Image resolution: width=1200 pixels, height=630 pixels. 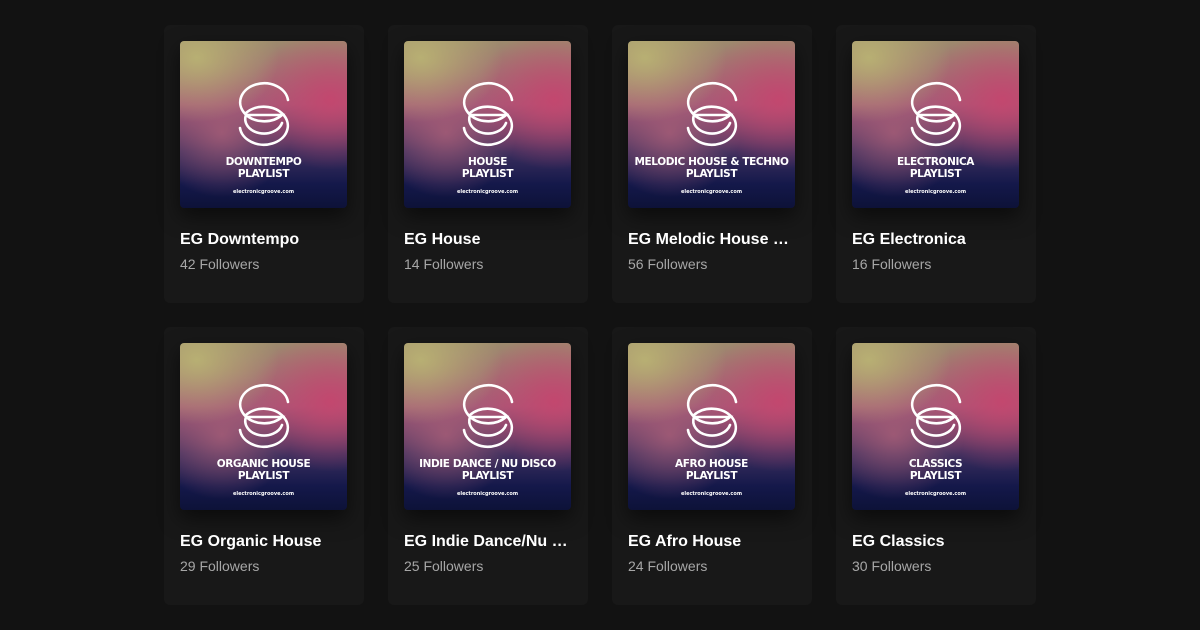 What do you see at coordinates (265, 542) in the screenshot?
I see `playlist-title: EG Organic House` at bounding box center [265, 542].